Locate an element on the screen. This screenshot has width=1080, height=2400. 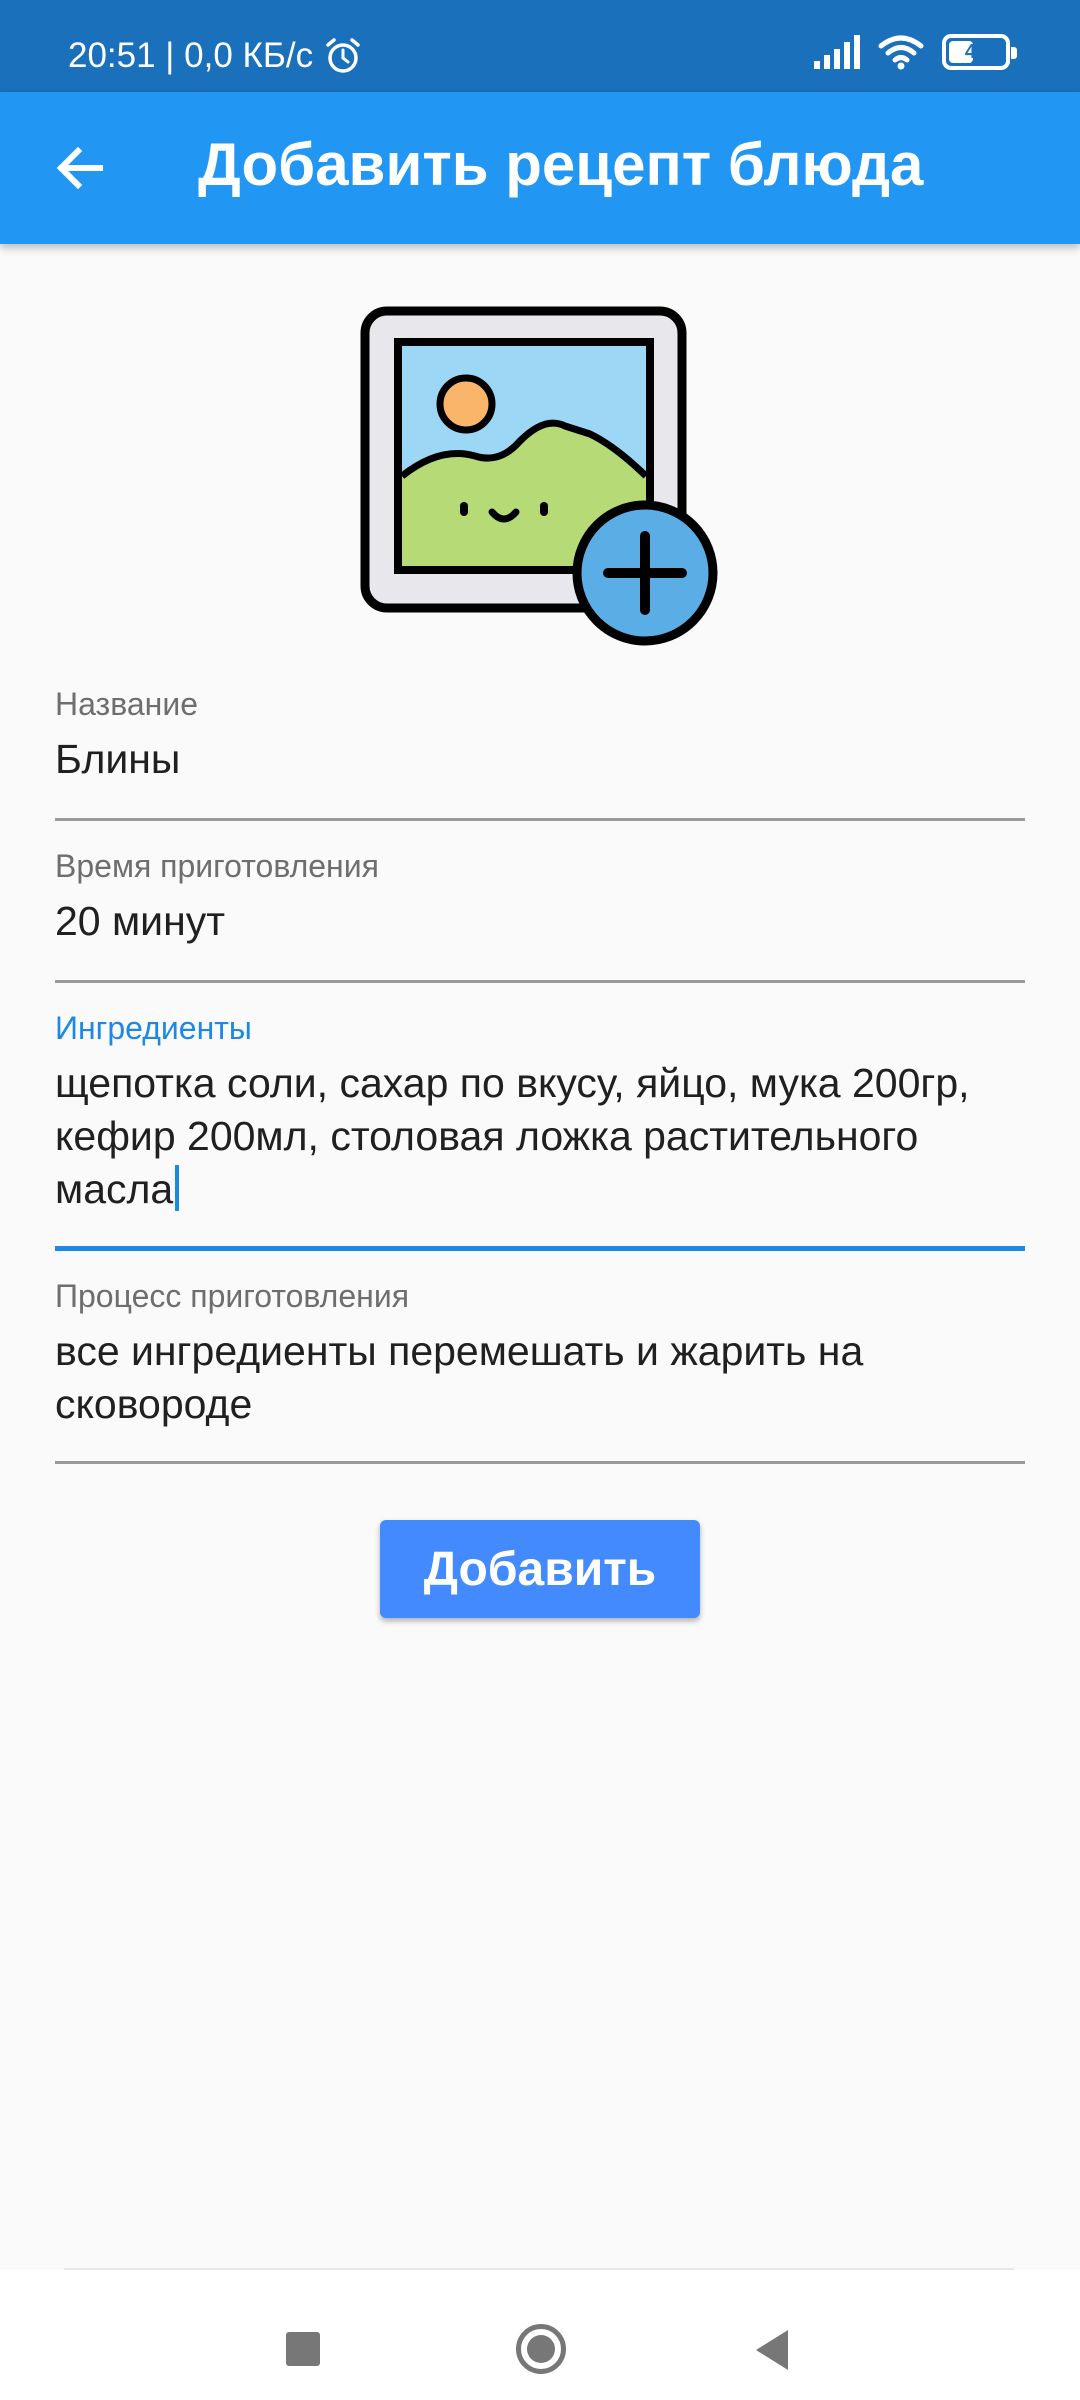
nav-back-icon is located at coordinates (772, 2350).